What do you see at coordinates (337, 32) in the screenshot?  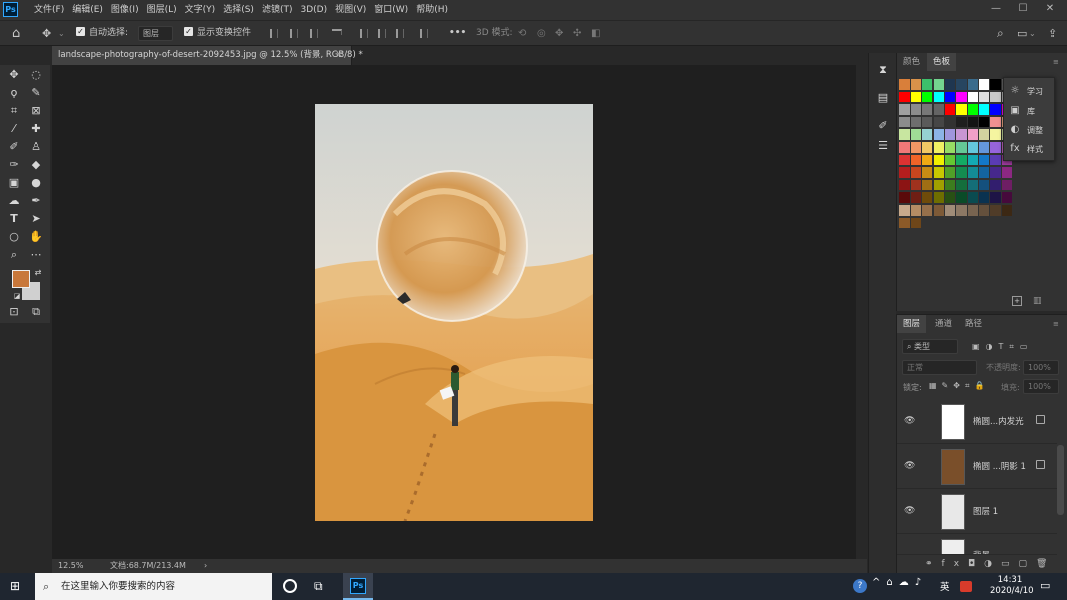 I see `align-top-icon` at bounding box center [337, 32].